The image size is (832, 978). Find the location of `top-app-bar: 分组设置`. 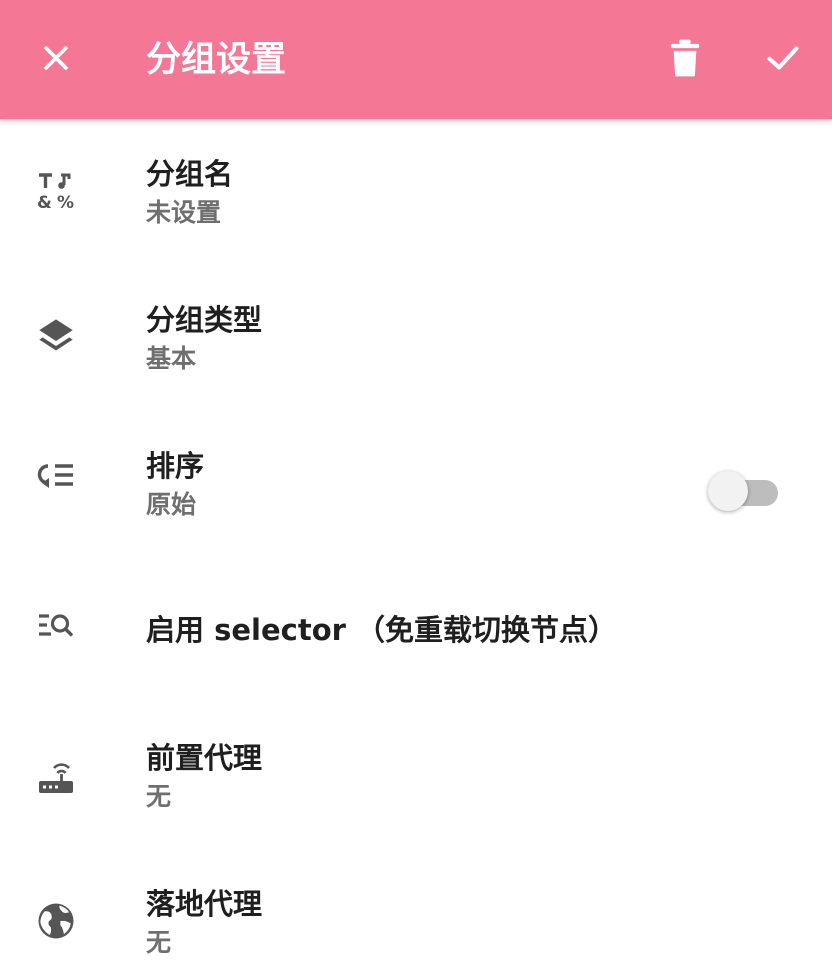

top-app-bar: 分组设置 is located at coordinates (416, 59).